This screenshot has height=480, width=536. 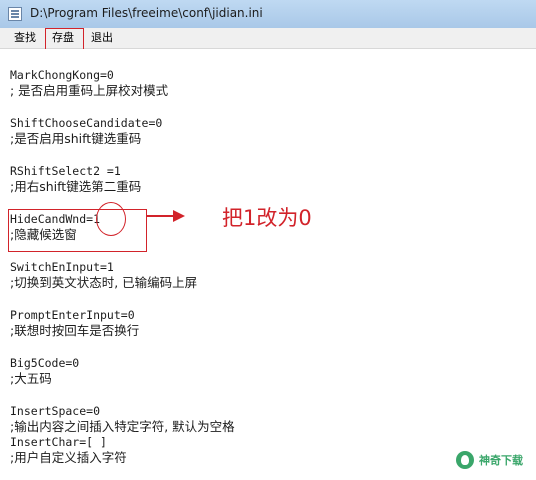 I want to click on watermark: 神奇下载, so click(x=492, y=460).